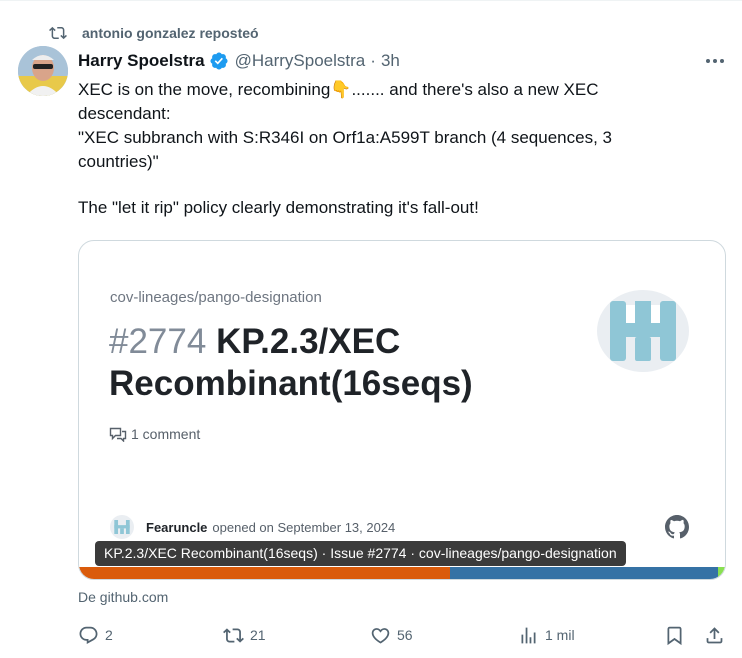 This screenshot has width=742, height=658. I want to click on more-options-button, so click(715, 61).